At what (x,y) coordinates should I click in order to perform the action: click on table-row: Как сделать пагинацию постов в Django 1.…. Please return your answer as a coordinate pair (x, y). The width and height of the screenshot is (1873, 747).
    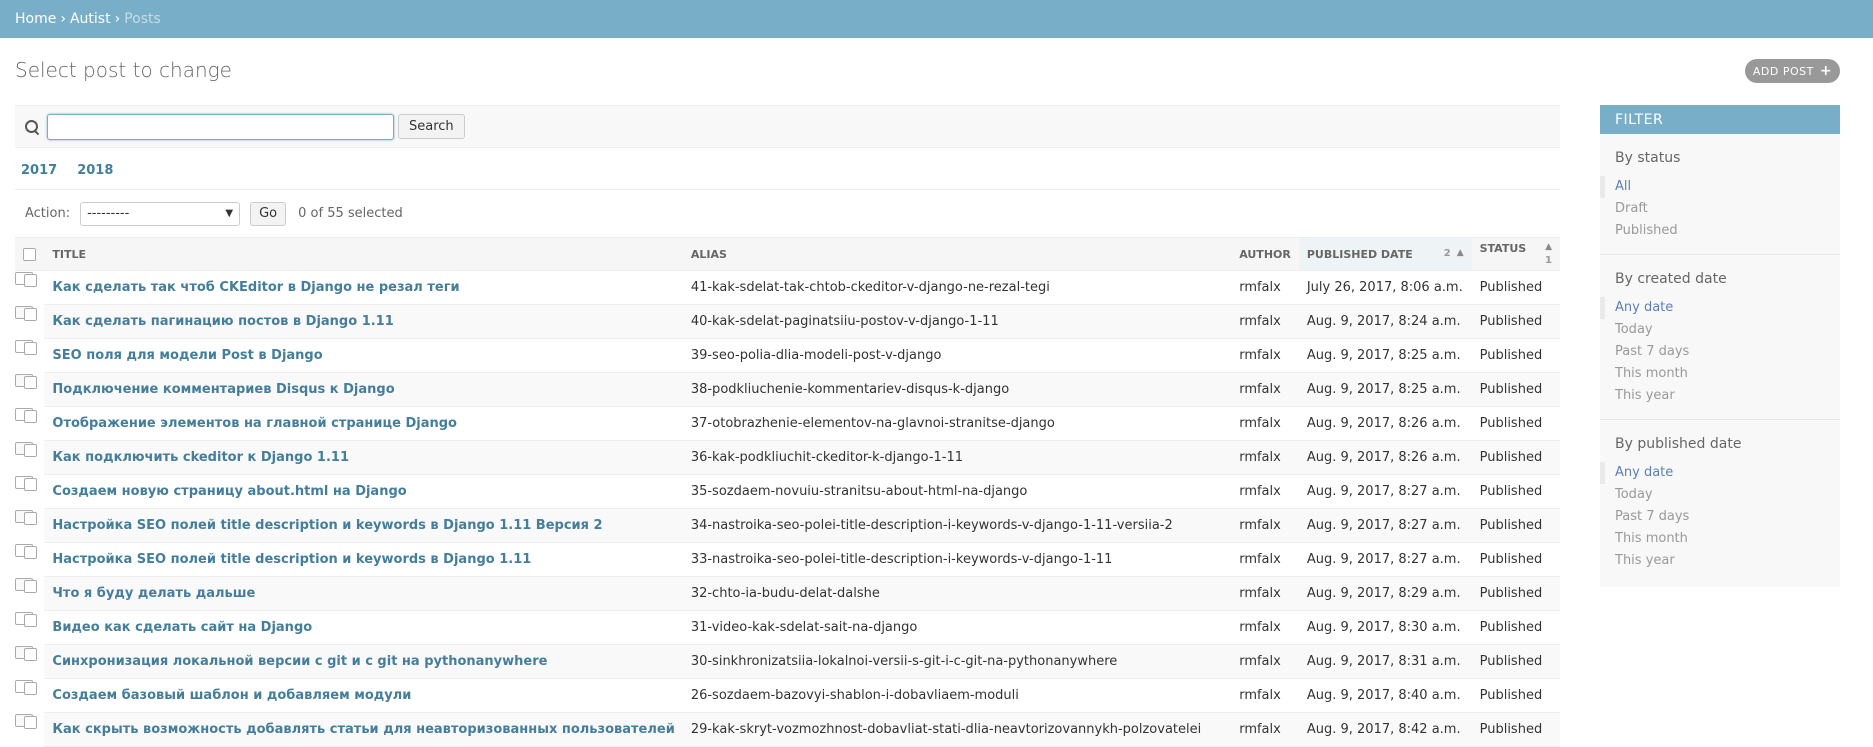
    Looking at the image, I should click on (787, 321).